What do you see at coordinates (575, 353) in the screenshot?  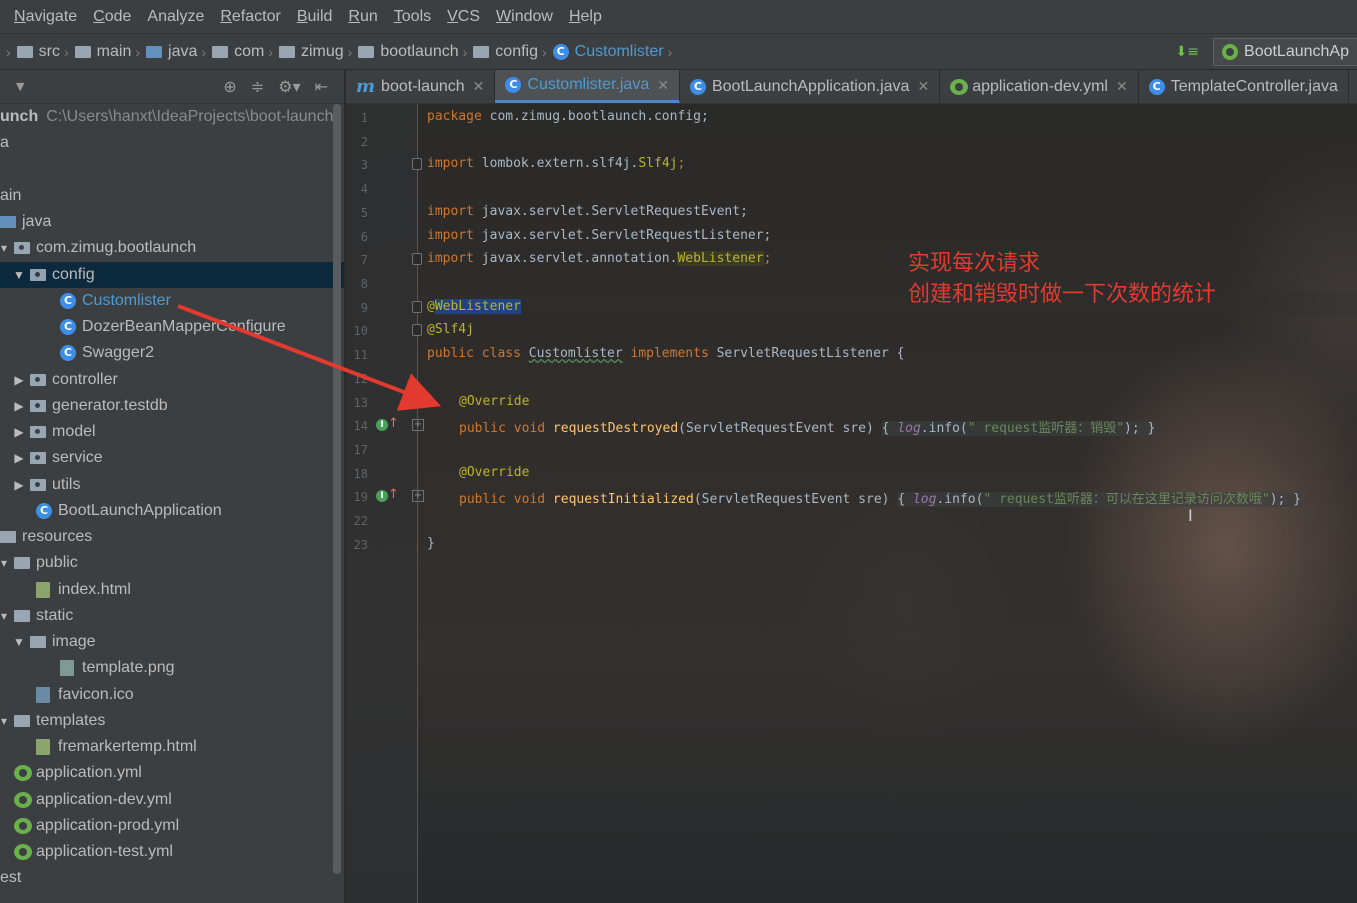 I see `class-name: Customlister` at bounding box center [575, 353].